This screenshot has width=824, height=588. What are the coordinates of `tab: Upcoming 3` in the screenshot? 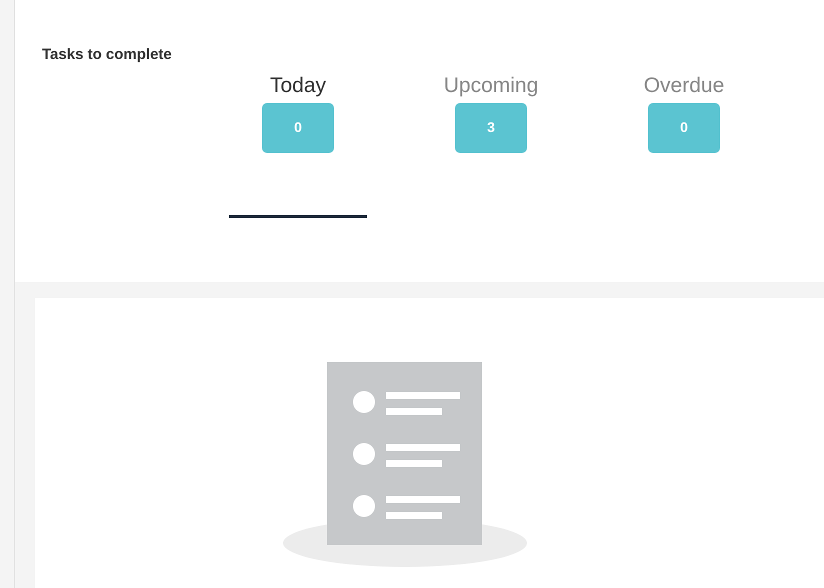 It's located at (491, 144).